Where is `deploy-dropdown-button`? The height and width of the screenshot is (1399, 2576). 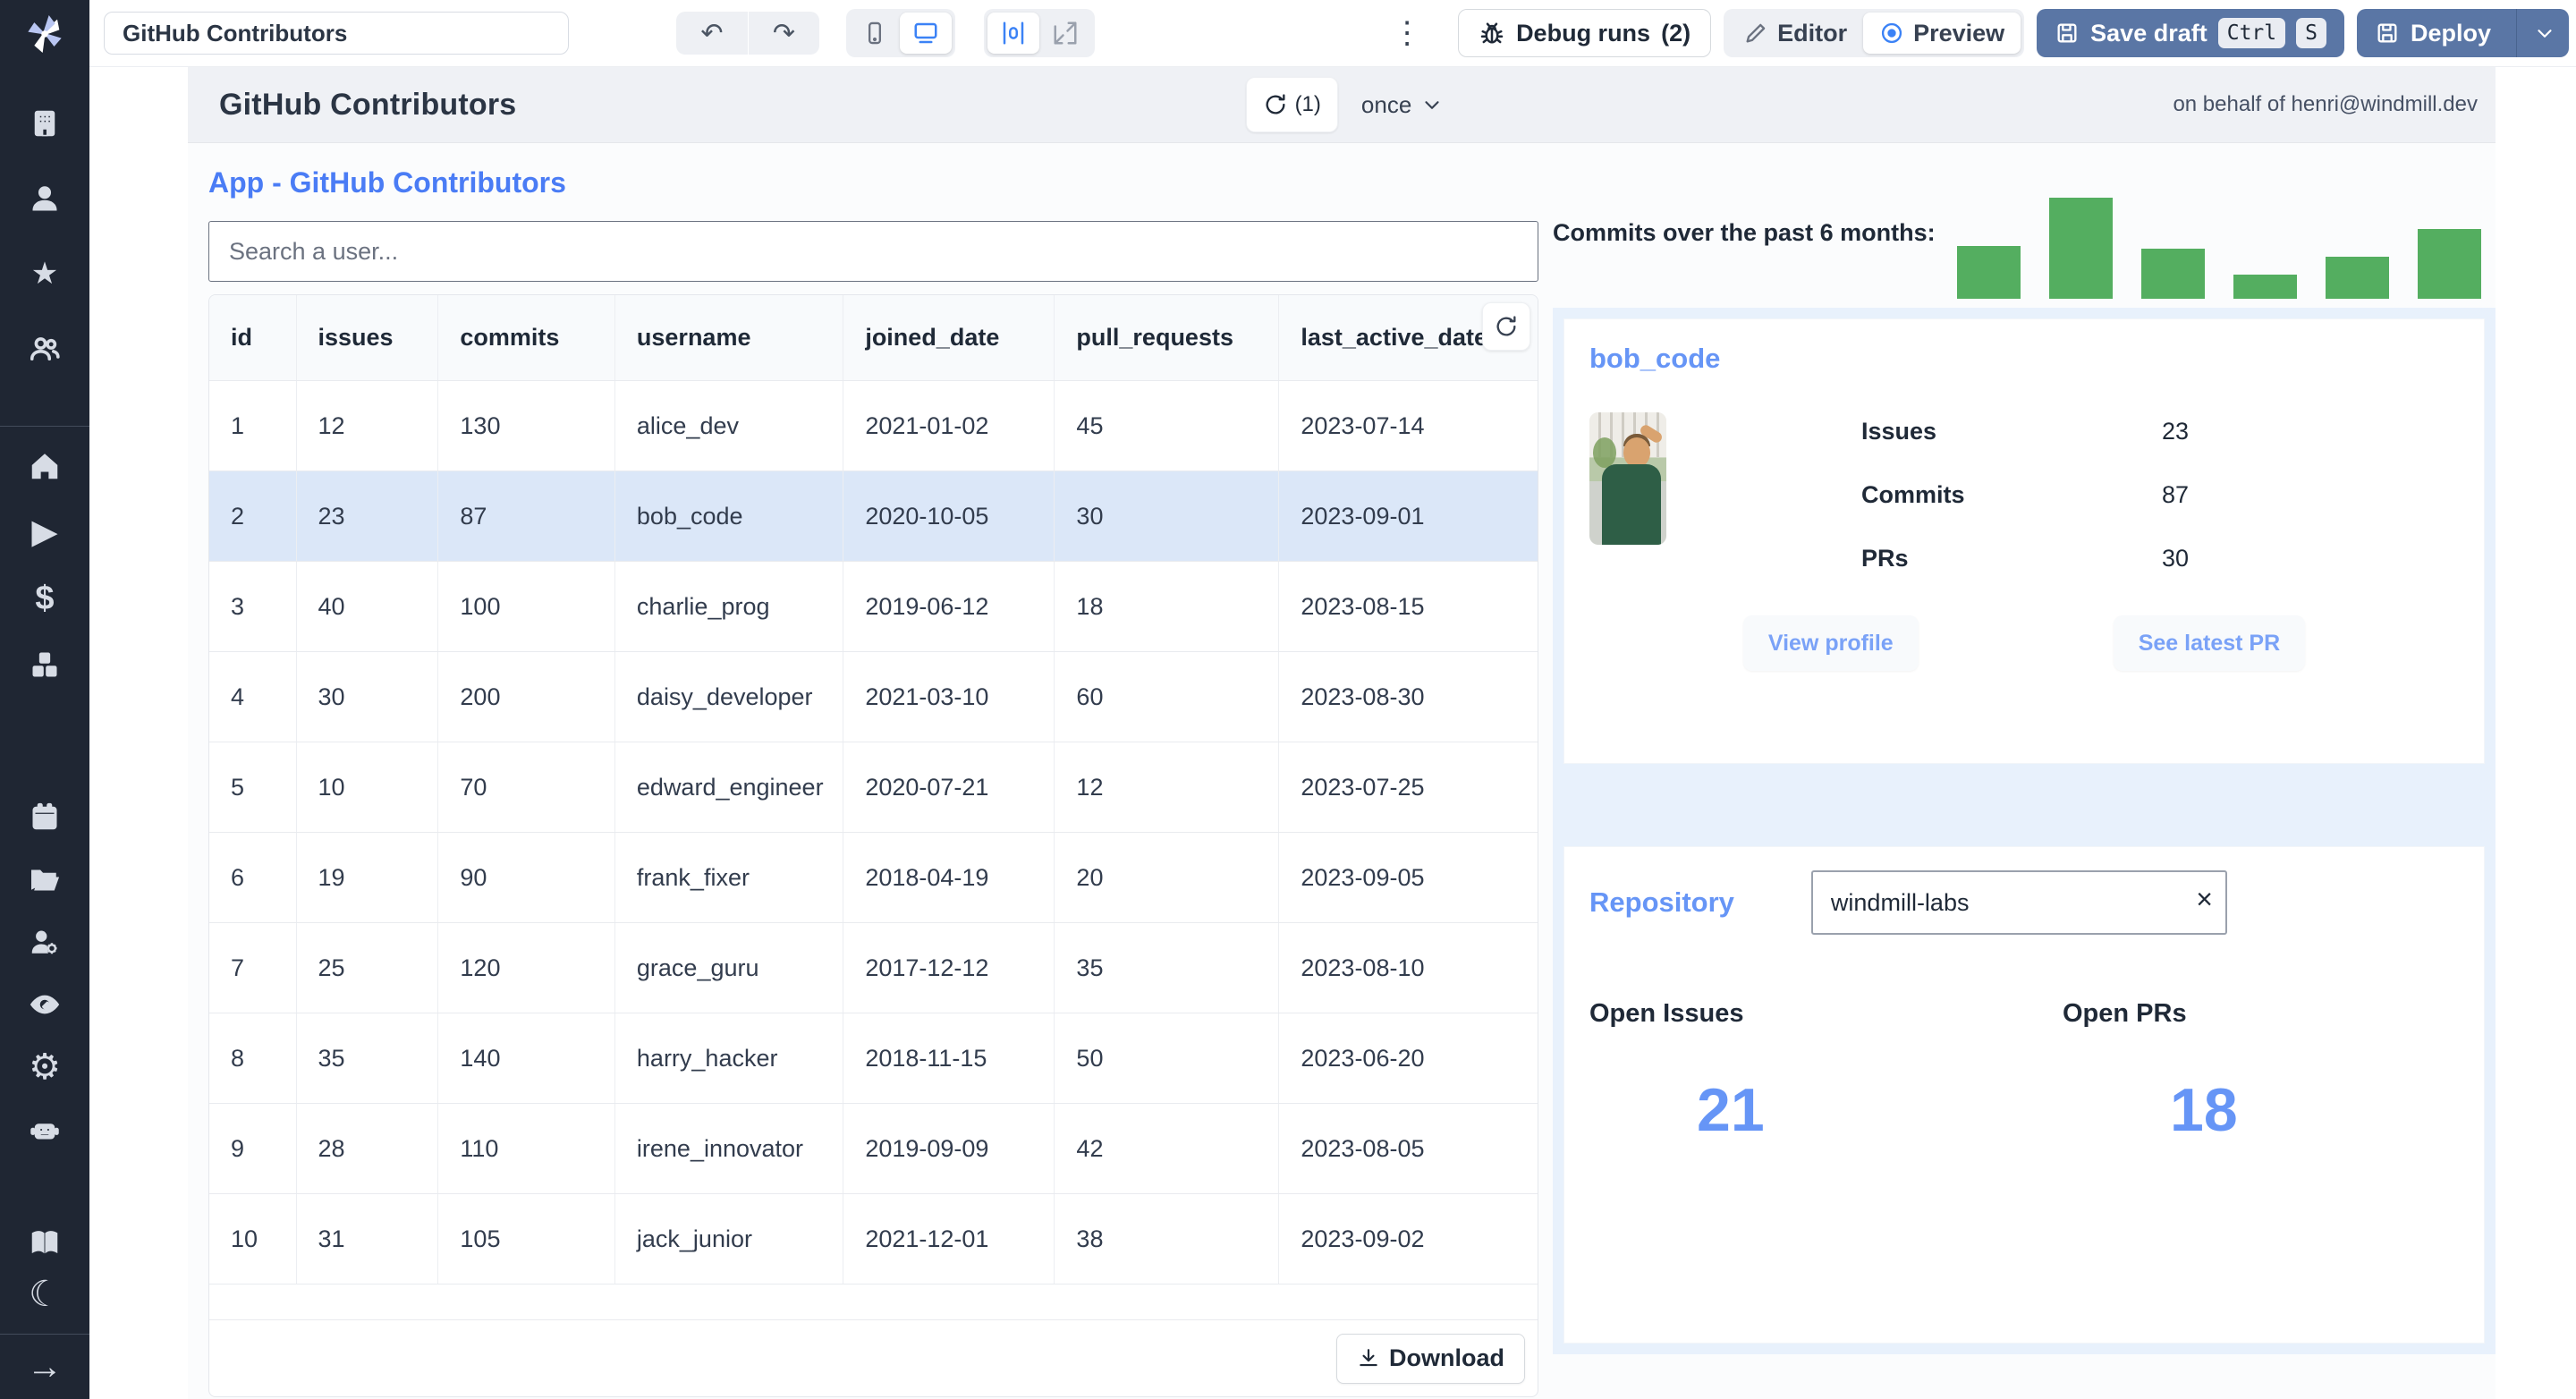 deploy-dropdown-button is located at coordinates (2545, 33).